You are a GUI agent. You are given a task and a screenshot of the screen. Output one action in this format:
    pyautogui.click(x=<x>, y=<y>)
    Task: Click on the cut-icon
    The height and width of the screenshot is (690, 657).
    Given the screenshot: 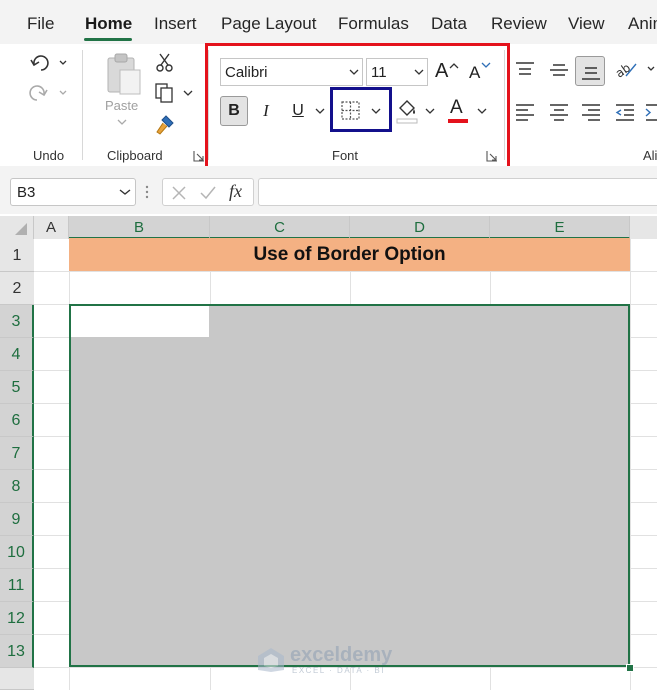 What is the action you would take?
    pyautogui.click(x=165, y=63)
    